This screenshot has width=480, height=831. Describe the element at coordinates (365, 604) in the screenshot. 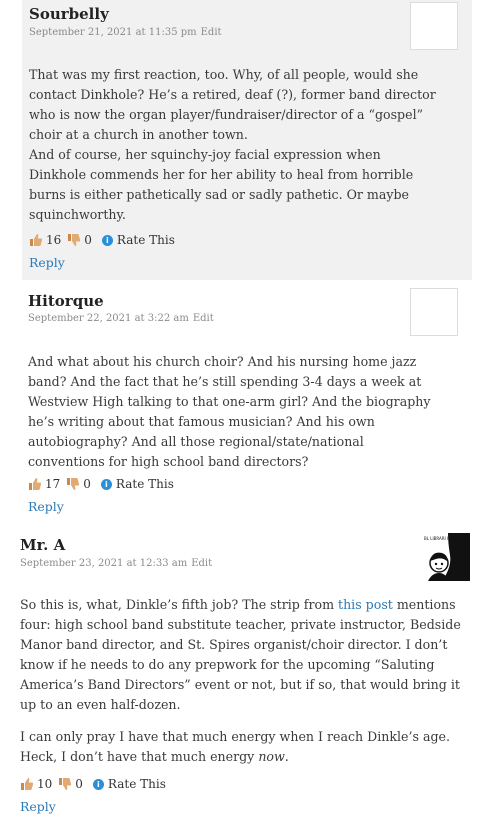

I see `this-post-link: this post` at that location.